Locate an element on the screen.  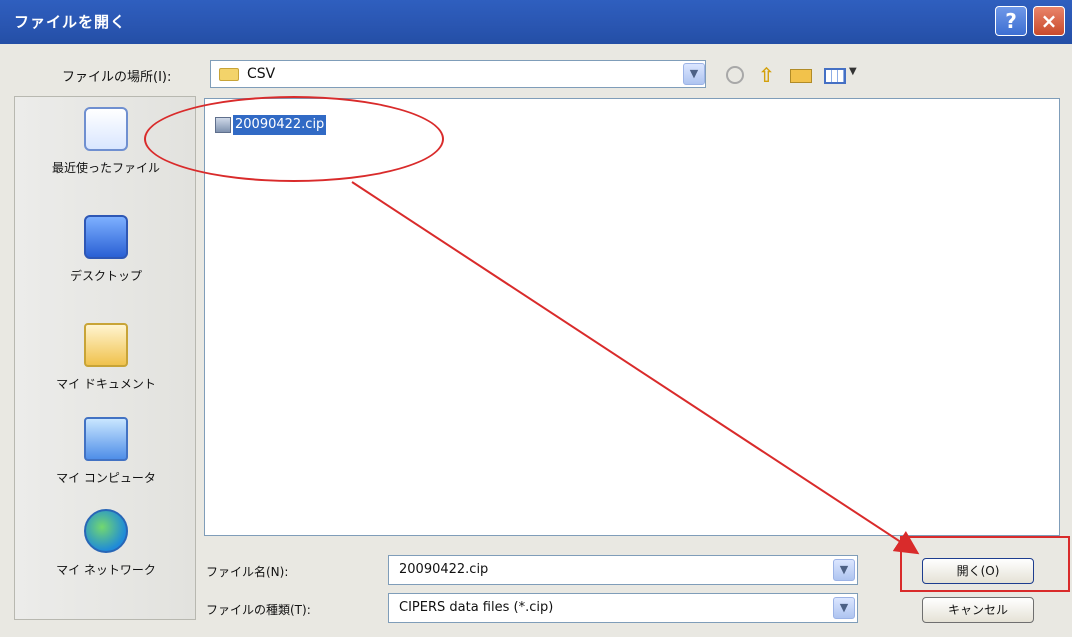
folder-icon is located at coordinates (229, 74).